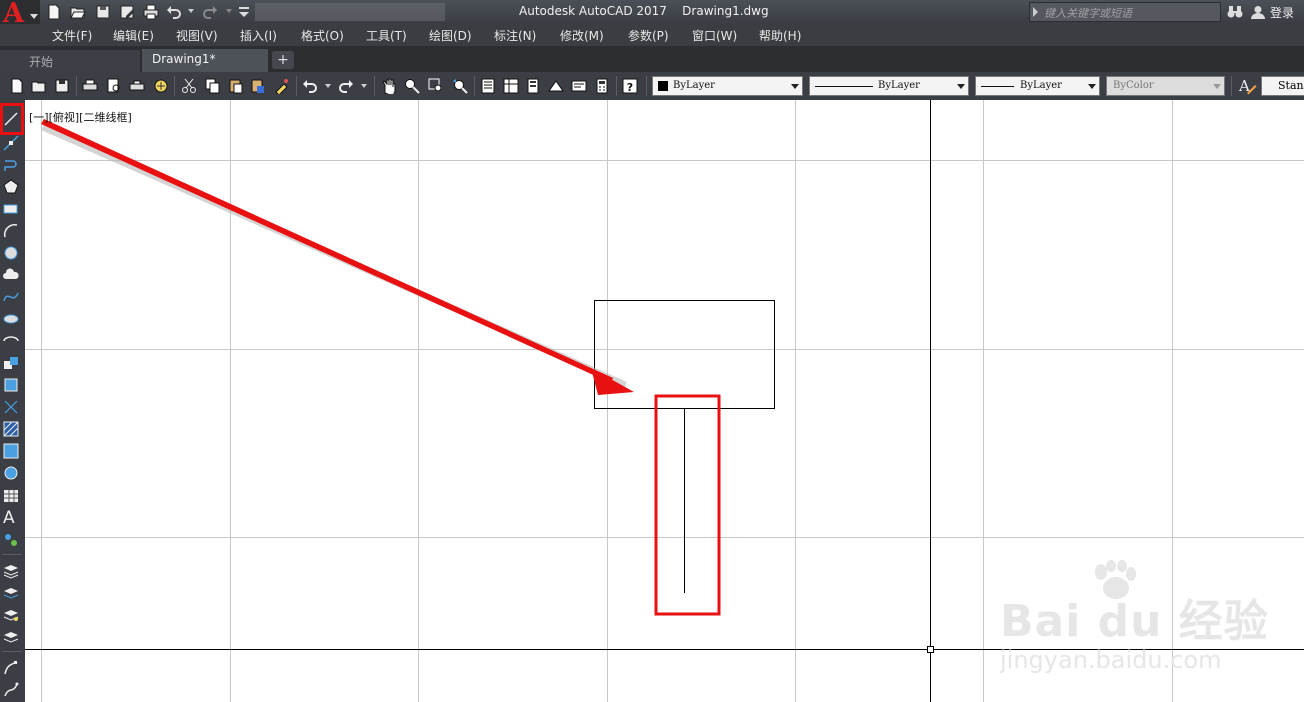  Describe the element at coordinates (11, 496) in the screenshot. I see `table-icon` at that location.